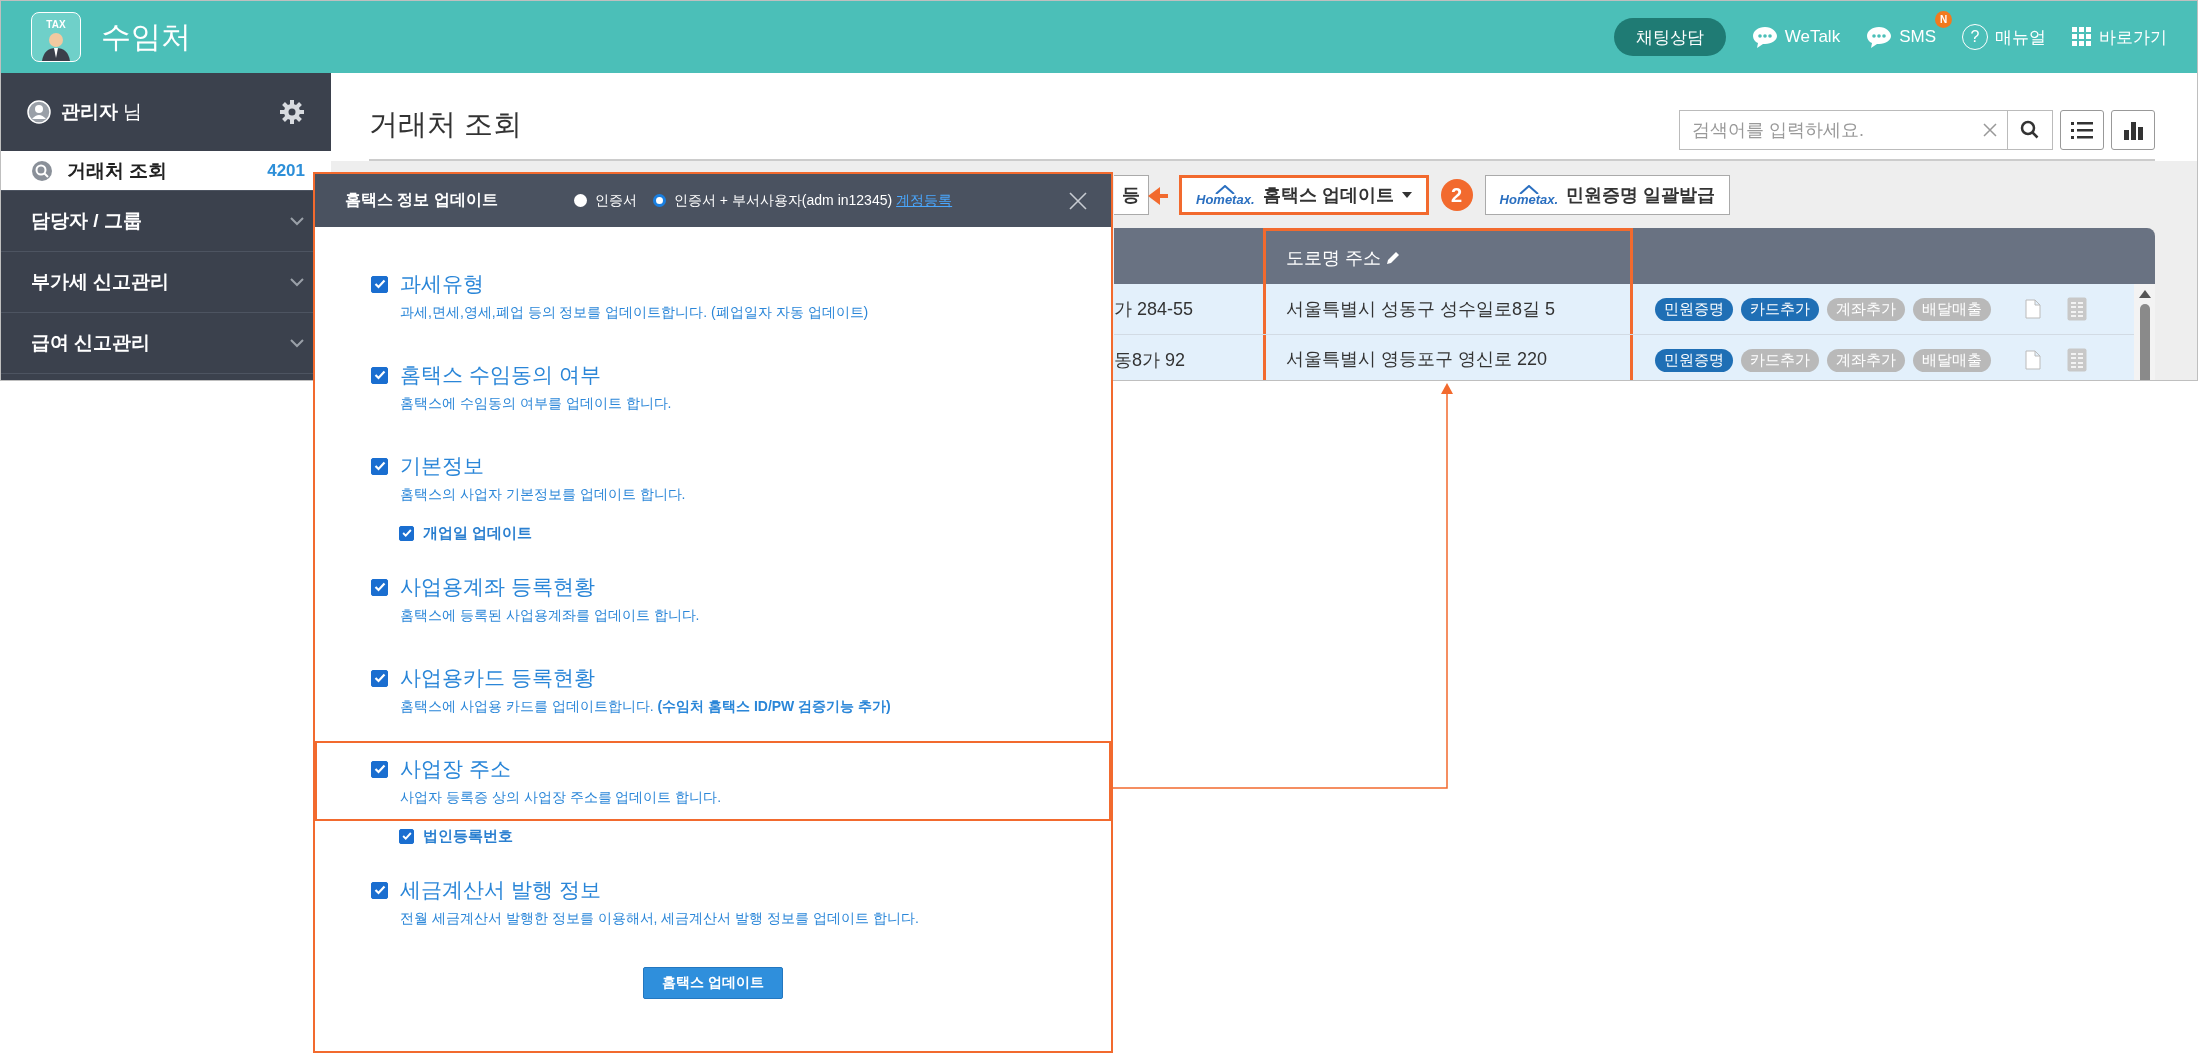 The image size is (2198, 1056). What do you see at coordinates (561, 797) in the screenshot?
I see `option-description: 사업자 등록증 상의 사업장 주소를 업데이트 합니다.` at bounding box center [561, 797].